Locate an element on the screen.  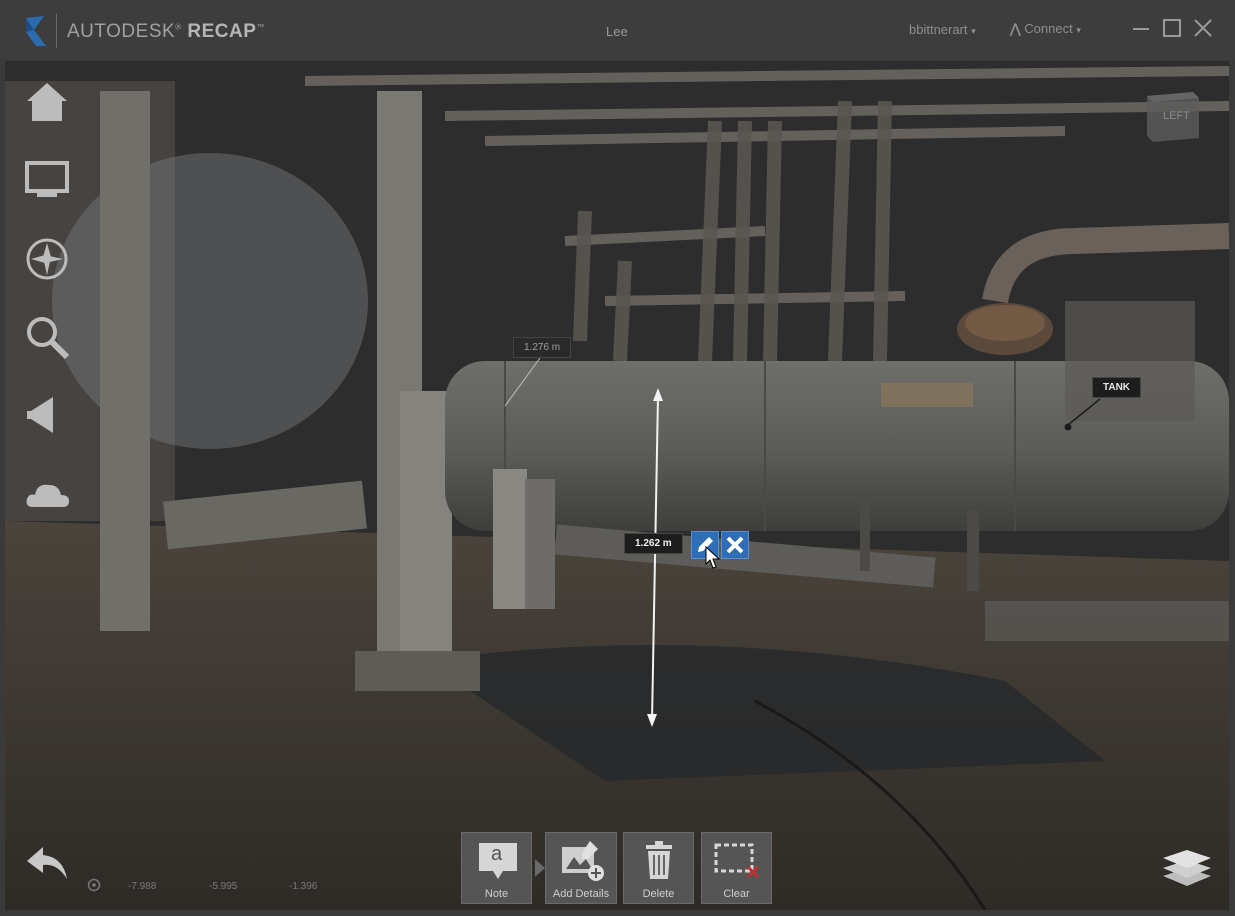
undo-arrow-icon is located at coordinates (47, 863).